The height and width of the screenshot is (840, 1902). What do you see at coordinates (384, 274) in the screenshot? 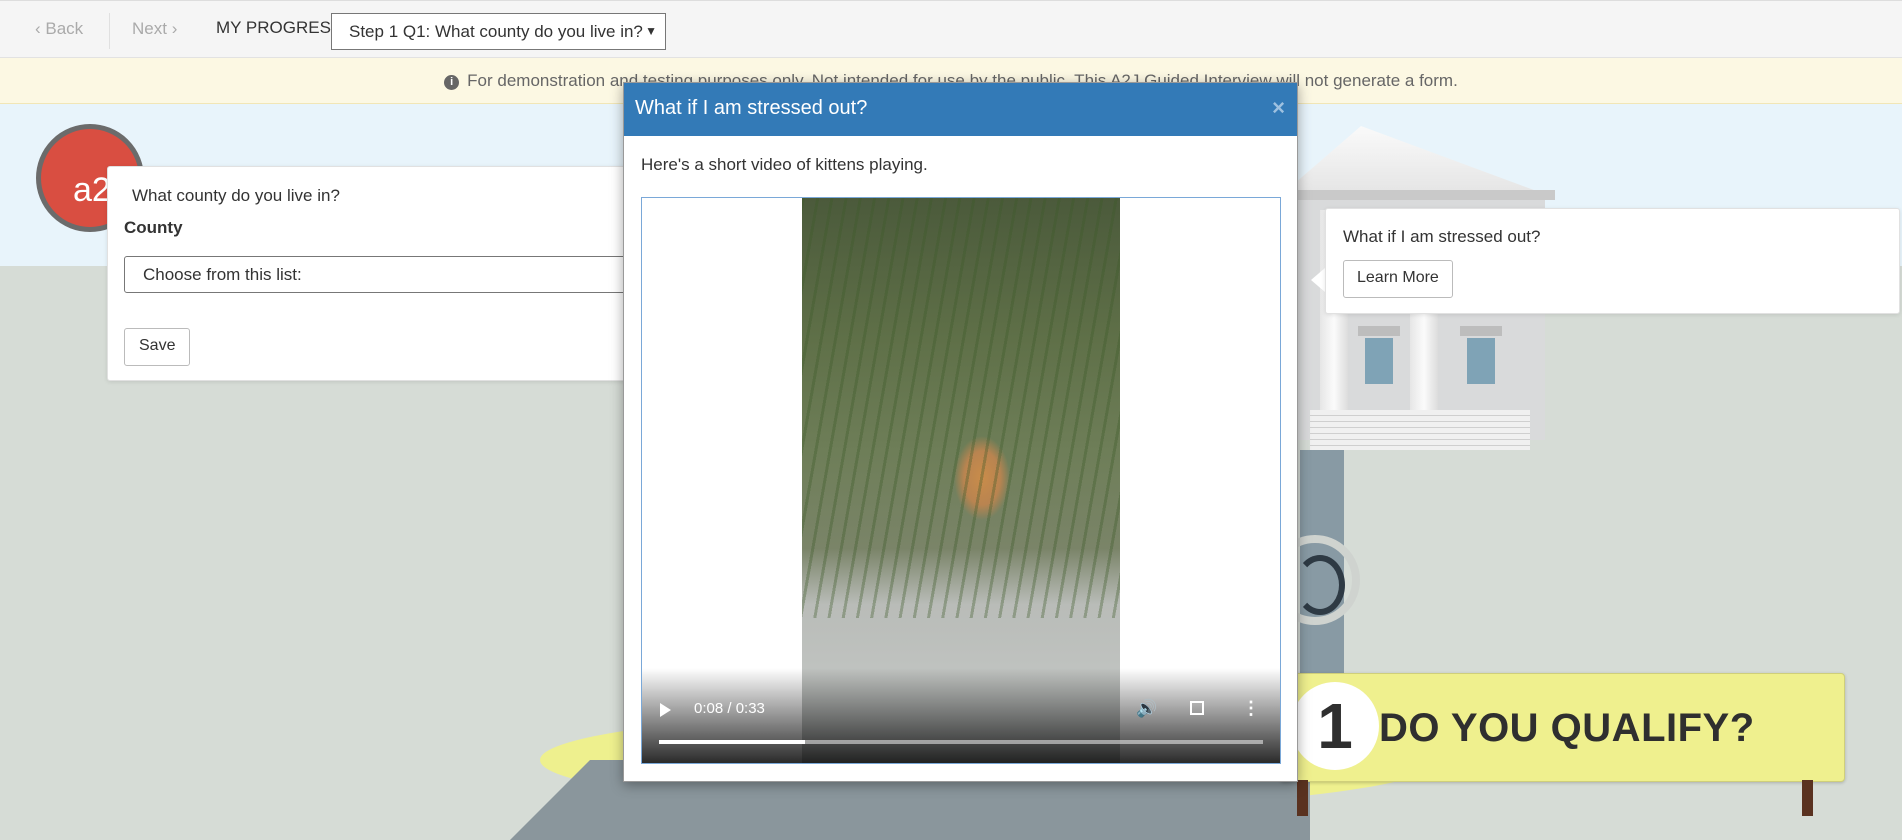
I see `county-select: Choose from this list:` at bounding box center [384, 274].